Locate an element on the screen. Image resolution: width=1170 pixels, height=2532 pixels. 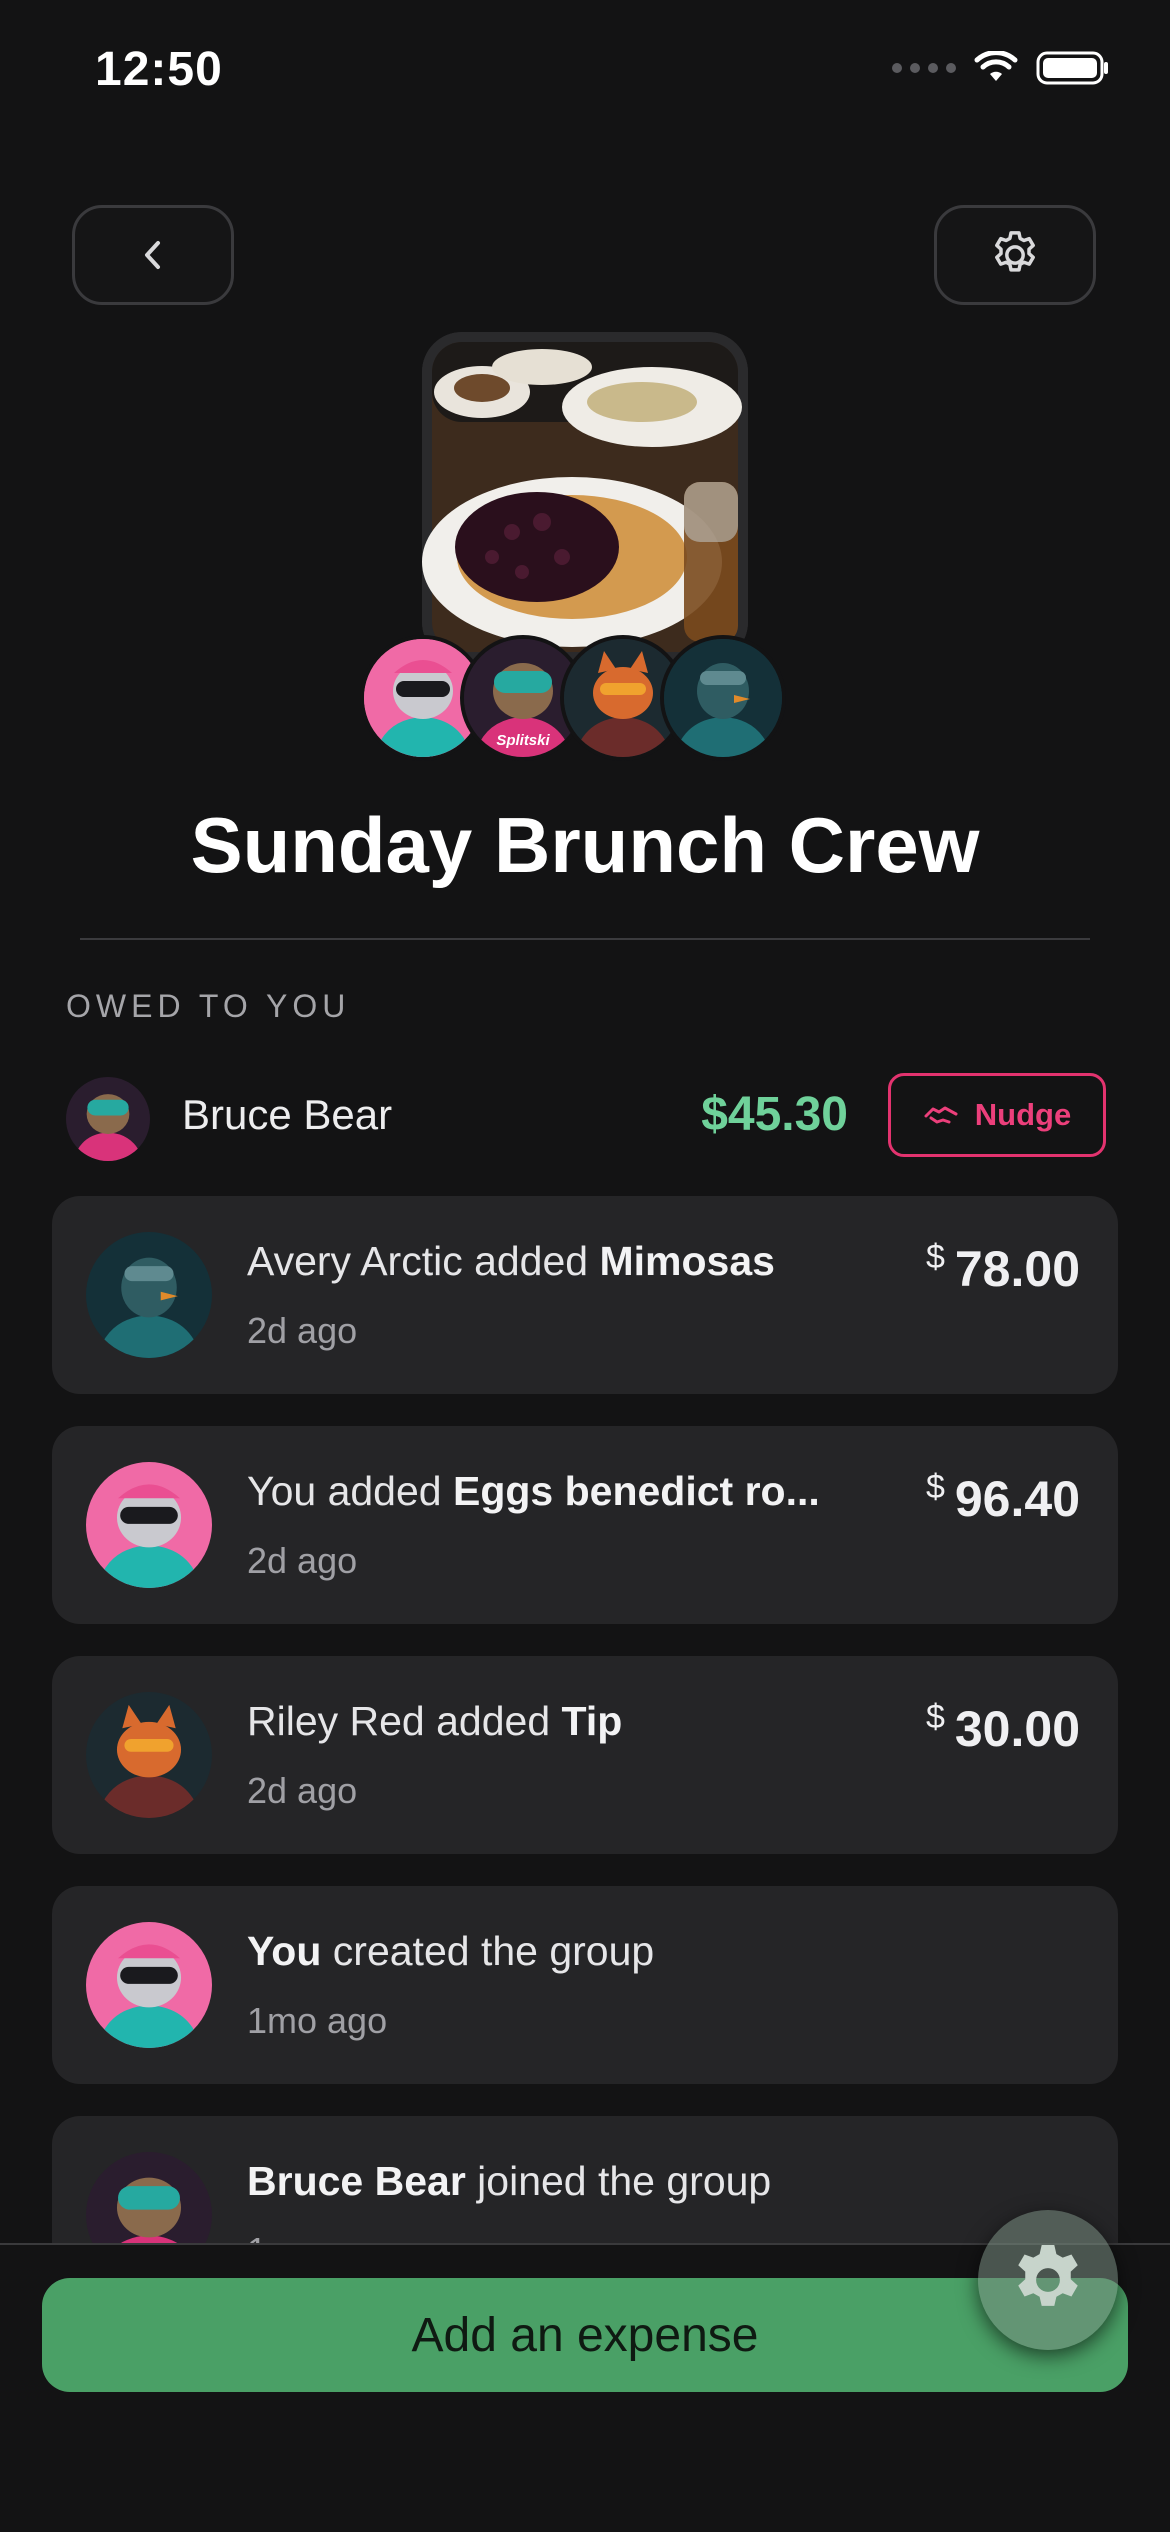
status-icons is located at coordinates (1001, 68).